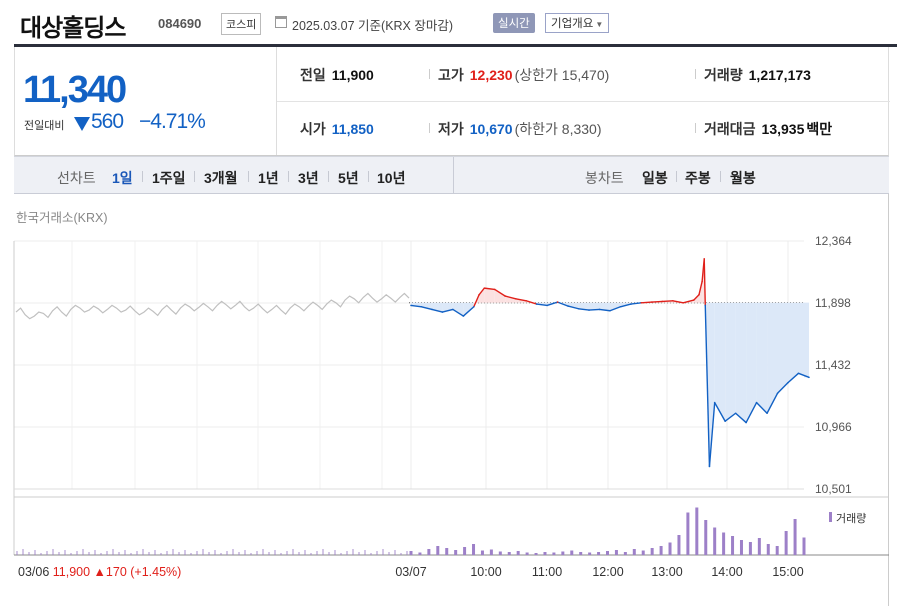 This screenshot has height=606, width=897. What do you see at coordinates (646, 302) in the screenshot?
I see `price-segment` at bounding box center [646, 302].